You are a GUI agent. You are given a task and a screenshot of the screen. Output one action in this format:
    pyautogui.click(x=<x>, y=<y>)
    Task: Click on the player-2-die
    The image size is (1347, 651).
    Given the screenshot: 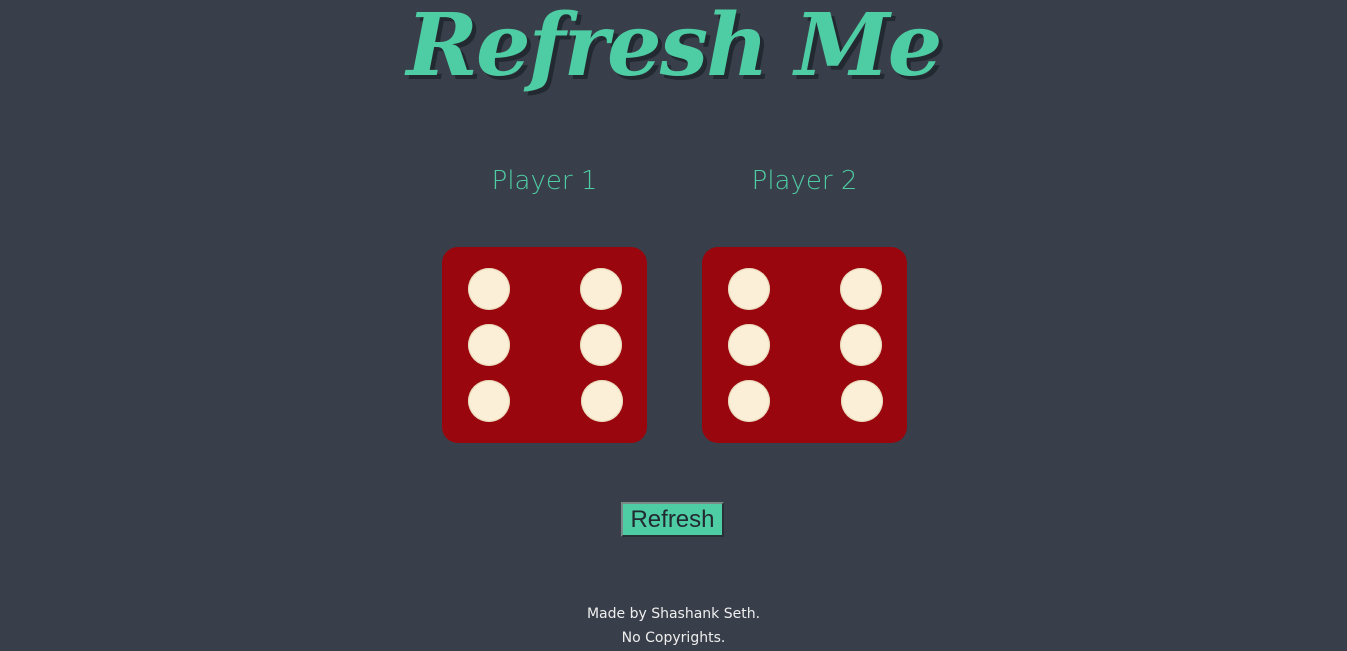 What is the action you would take?
    pyautogui.click(x=804, y=345)
    